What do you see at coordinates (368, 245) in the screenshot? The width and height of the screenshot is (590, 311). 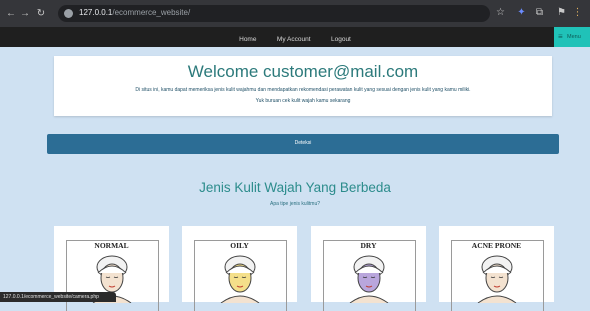 I see `skin-card-label: DRY` at bounding box center [368, 245].